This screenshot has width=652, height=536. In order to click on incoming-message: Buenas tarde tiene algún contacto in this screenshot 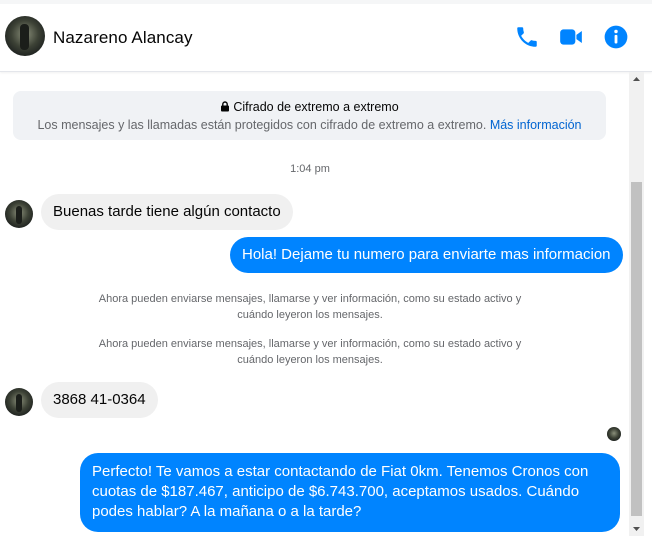, I will do `click(167, 212)`.